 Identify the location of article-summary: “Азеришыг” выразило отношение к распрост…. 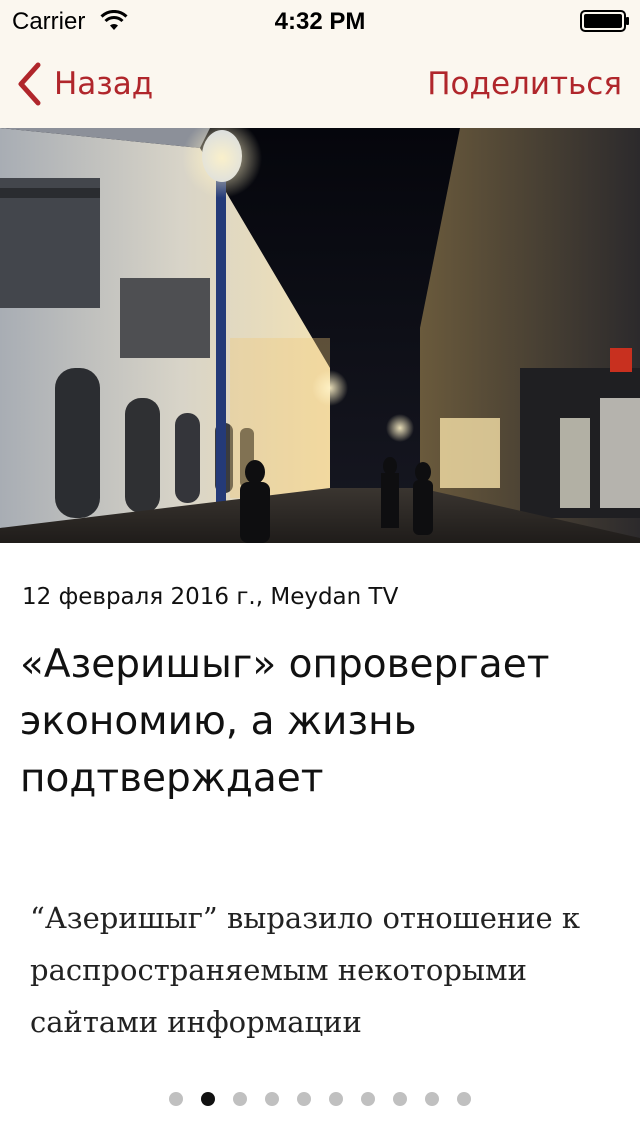
(305, 970).